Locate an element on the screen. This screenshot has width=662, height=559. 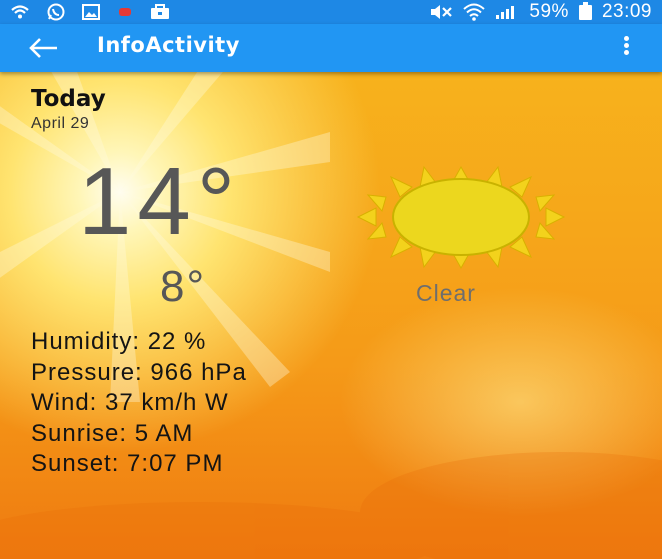
condition-label: Clear is located at coordinates (446, 293).